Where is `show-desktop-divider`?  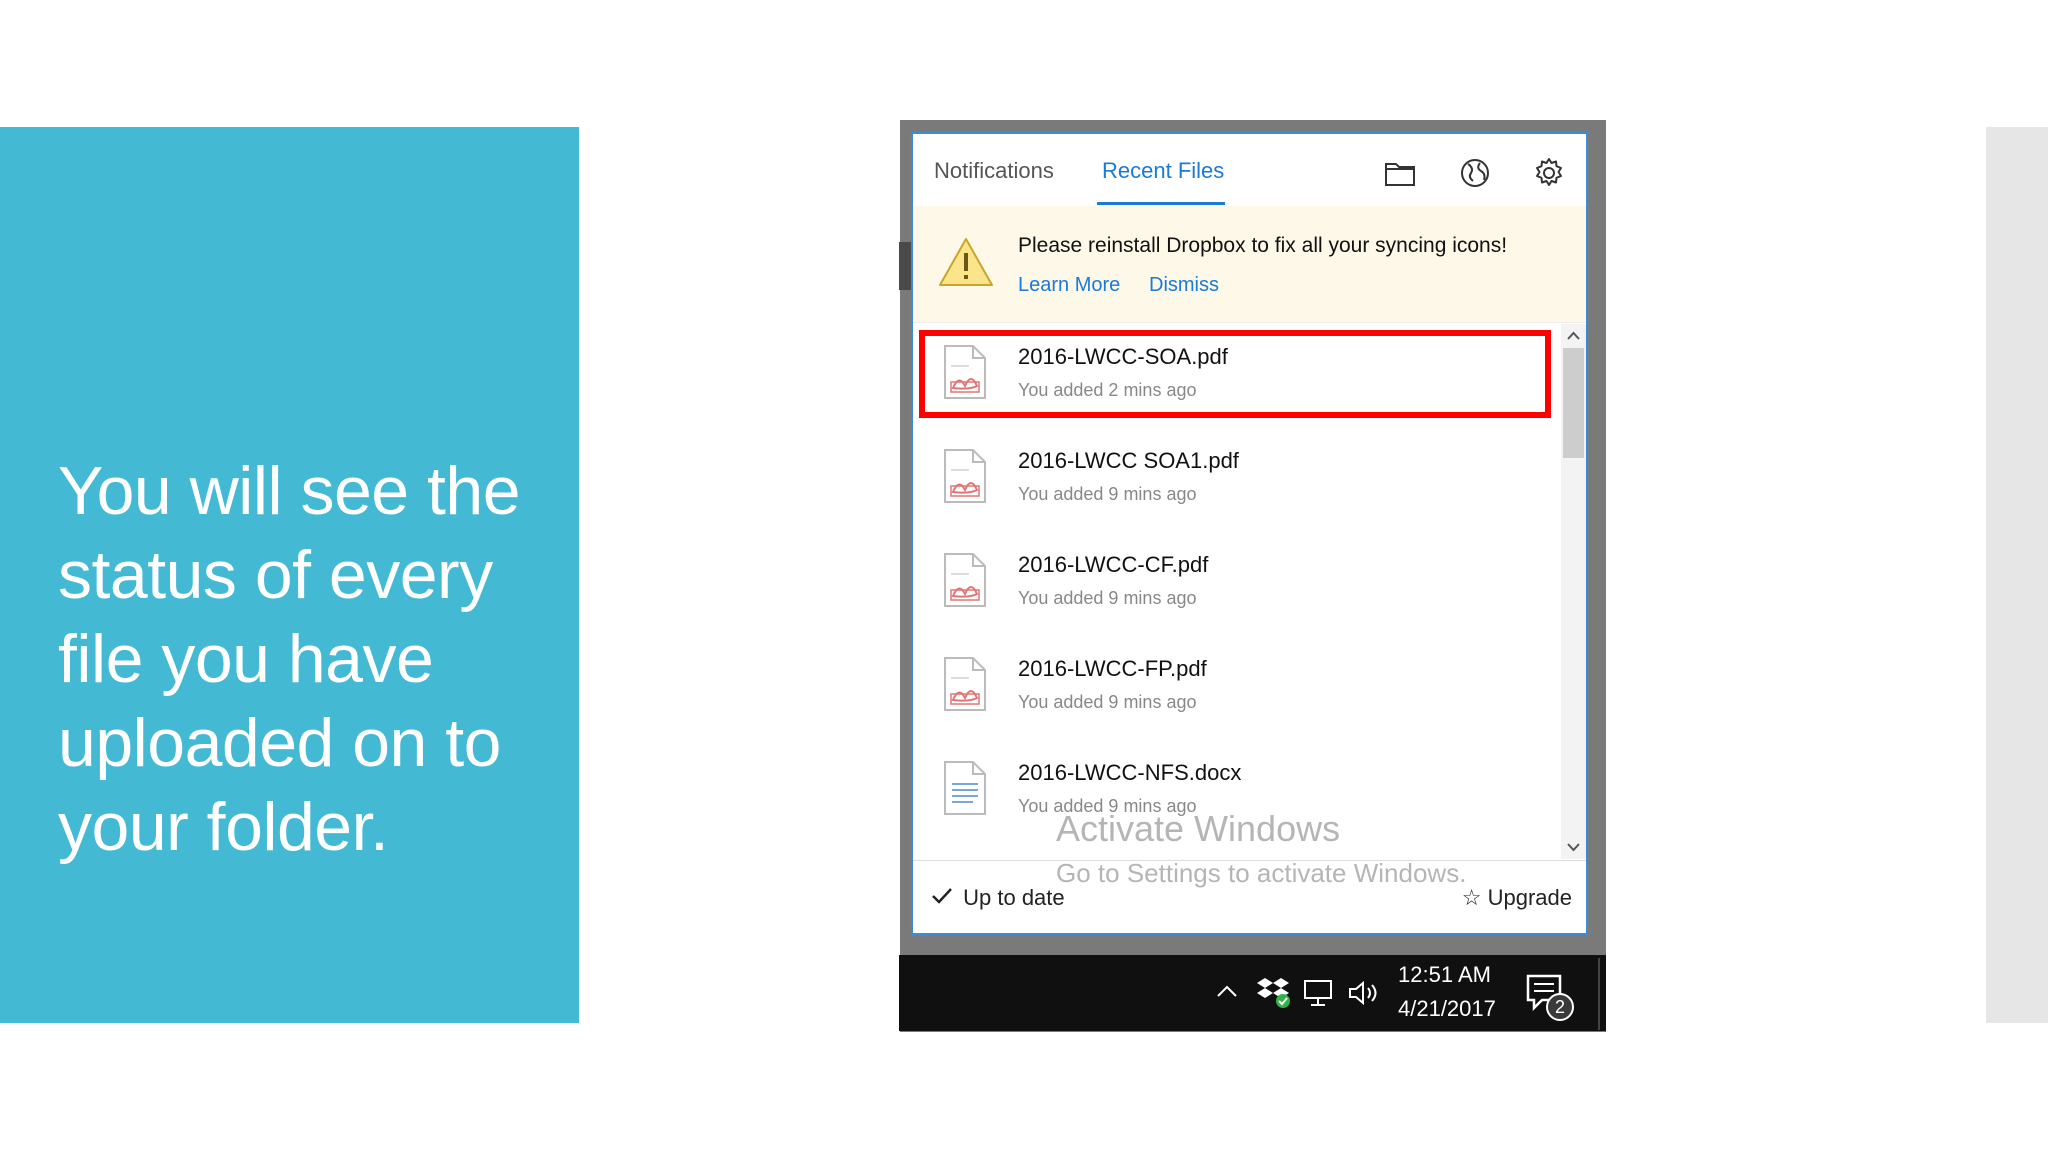
show-desktop-divider is located at coordinates (1599, 994).